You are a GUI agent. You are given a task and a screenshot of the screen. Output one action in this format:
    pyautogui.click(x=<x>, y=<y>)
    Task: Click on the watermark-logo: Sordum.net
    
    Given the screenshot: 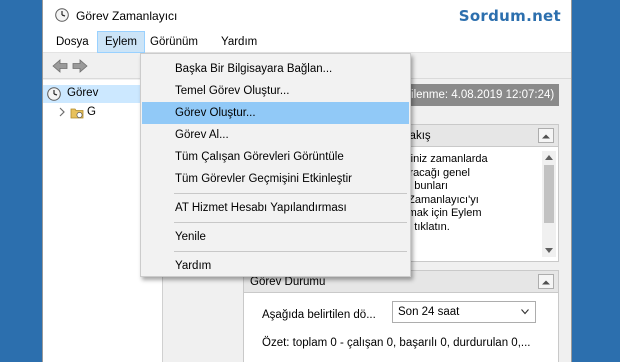 What is the action you would take?
    pyautogui.click(x=509, y=16)
    